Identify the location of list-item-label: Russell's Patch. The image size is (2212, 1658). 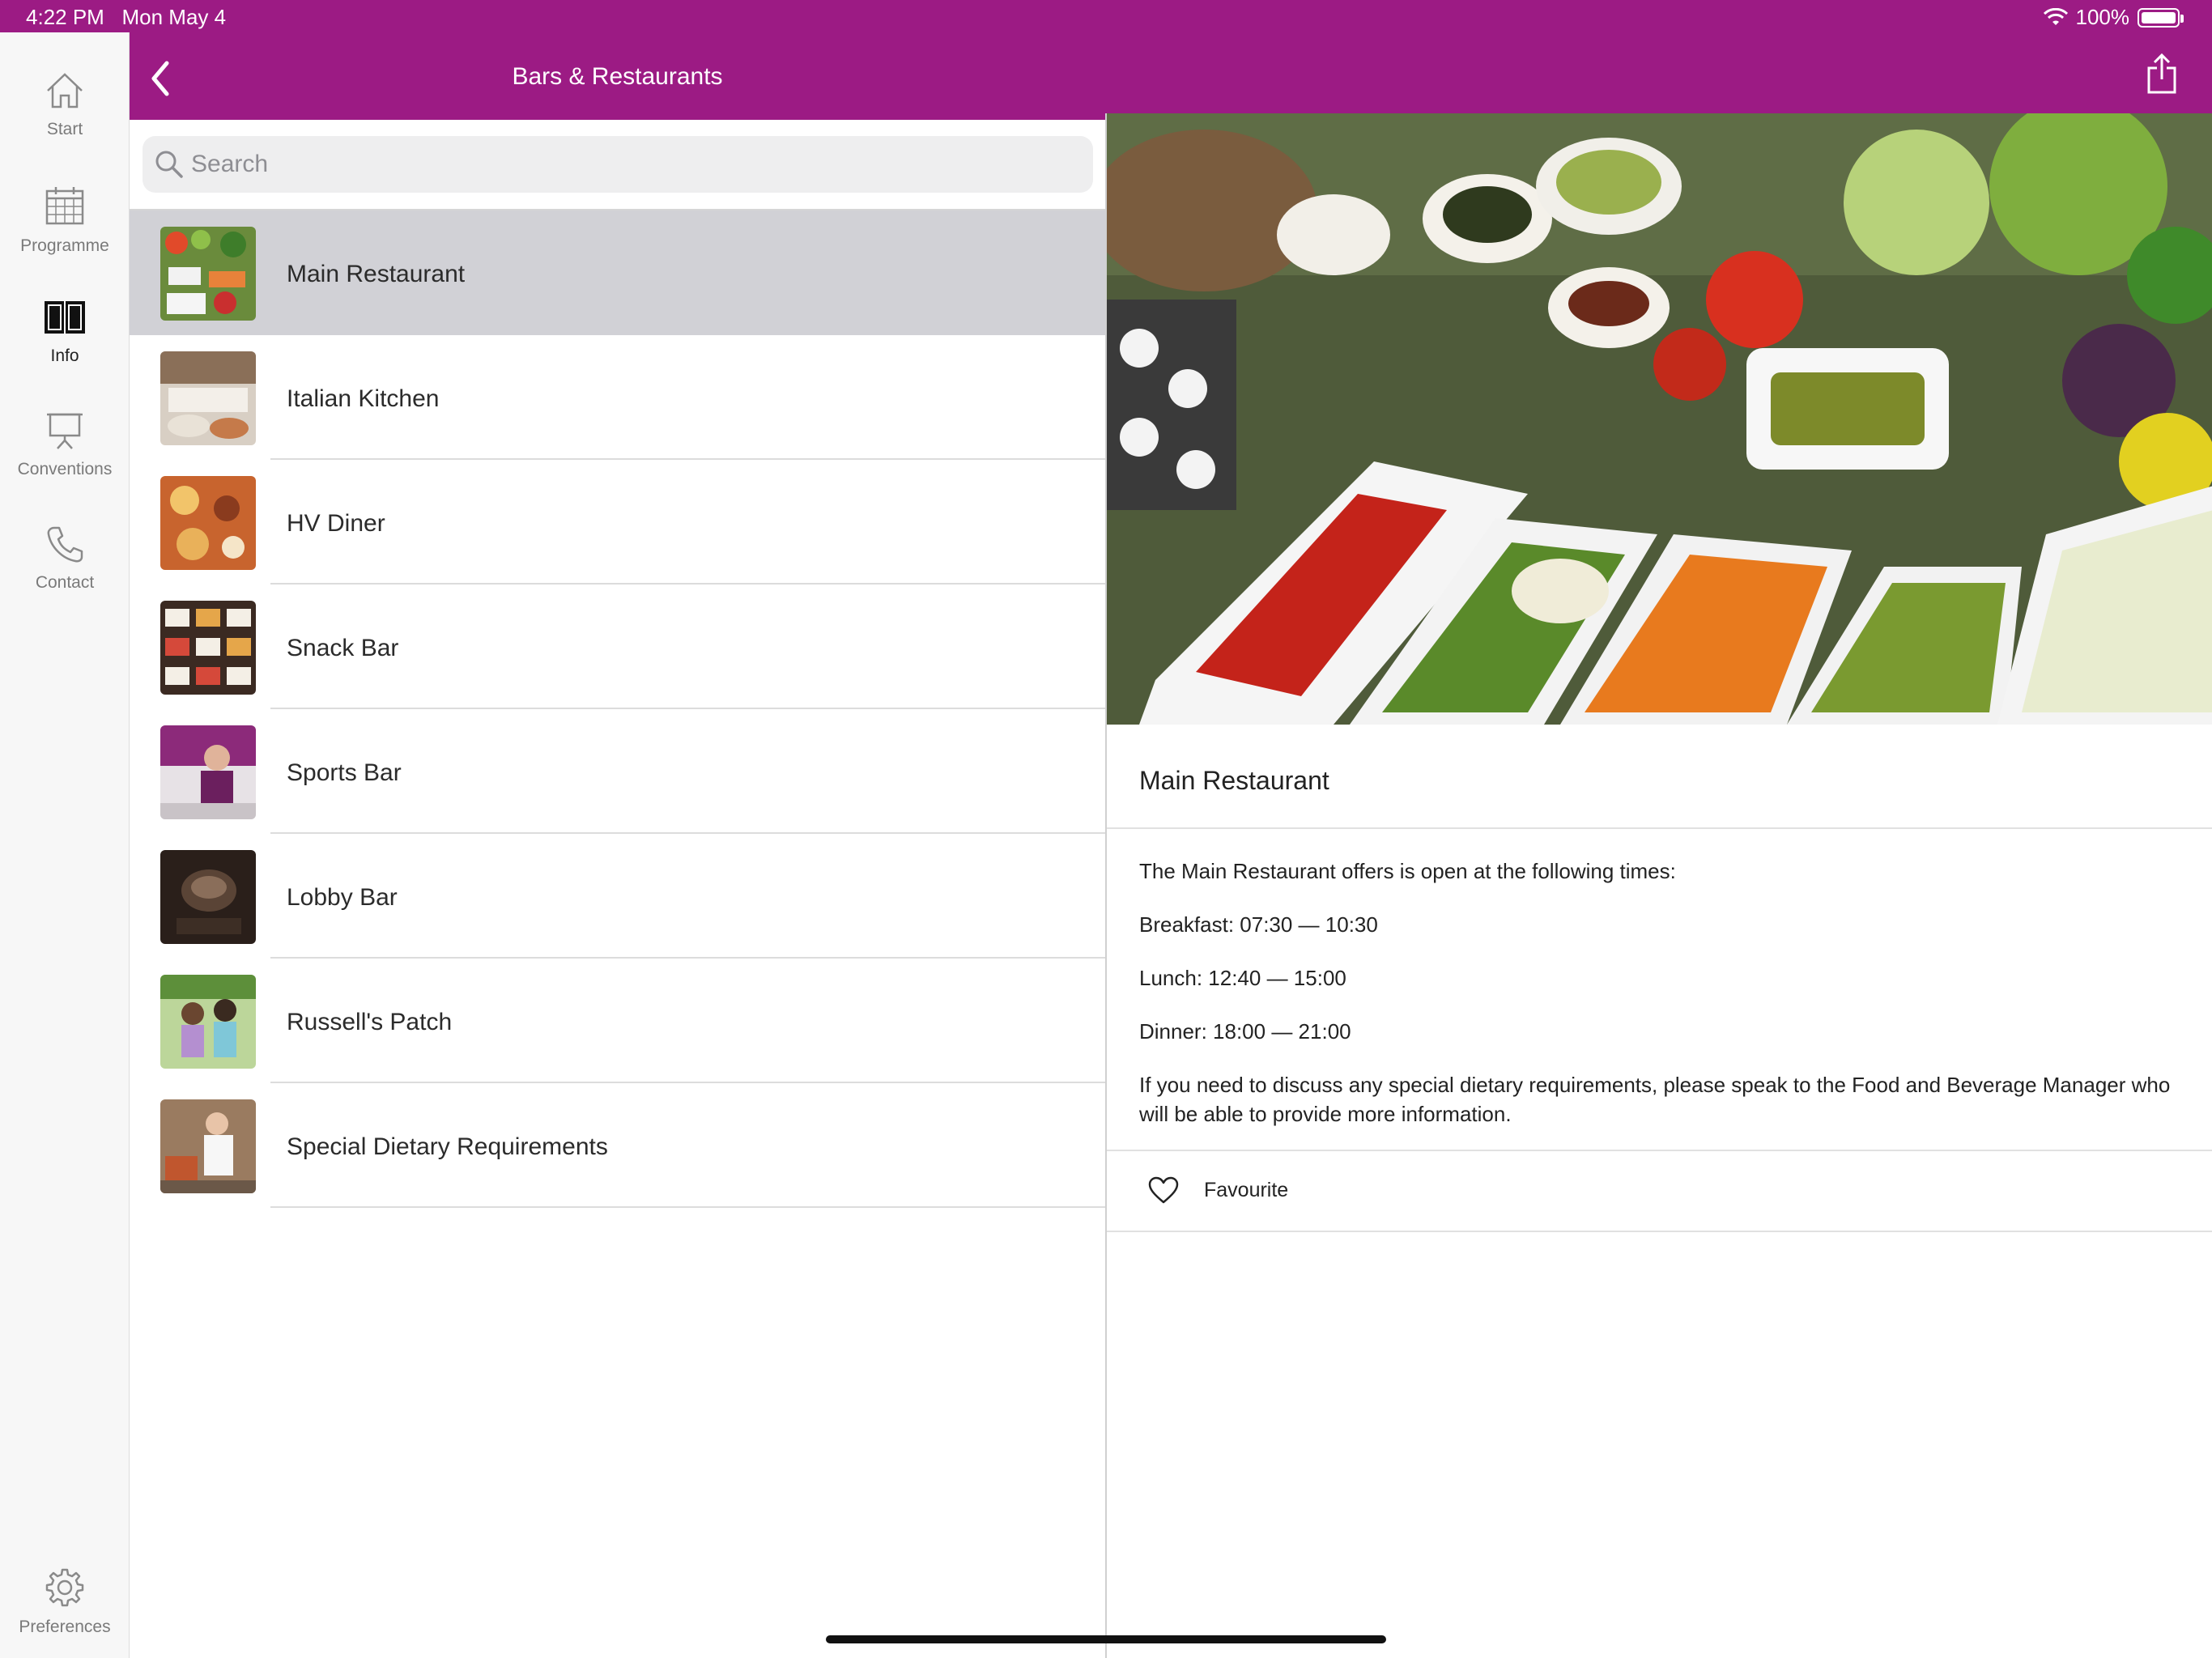
(370, 1022).